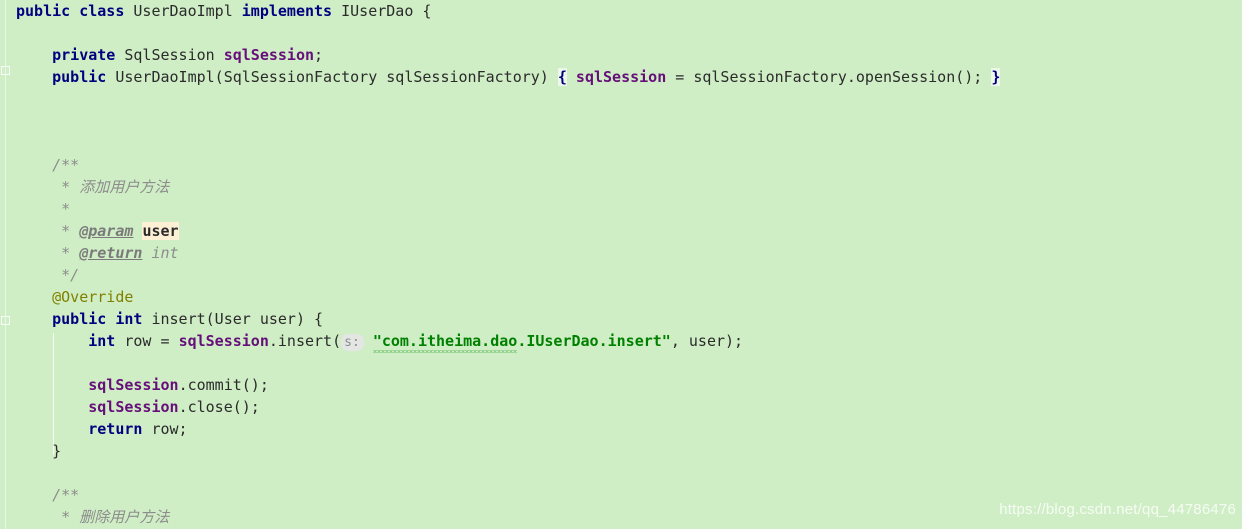 The width and height of the screenshot is (1242, 529). I want to click on code-token: s:, so click(352, 342).